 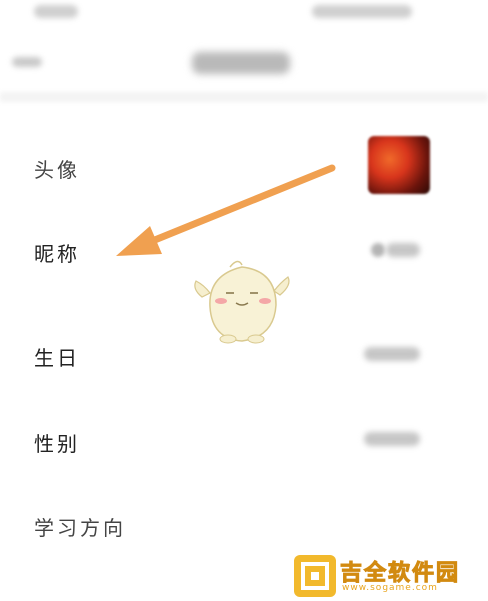 What do you see at coordinates (241, 63) in the screenshot?
I see `page-title` at bounding box center [241, 63].